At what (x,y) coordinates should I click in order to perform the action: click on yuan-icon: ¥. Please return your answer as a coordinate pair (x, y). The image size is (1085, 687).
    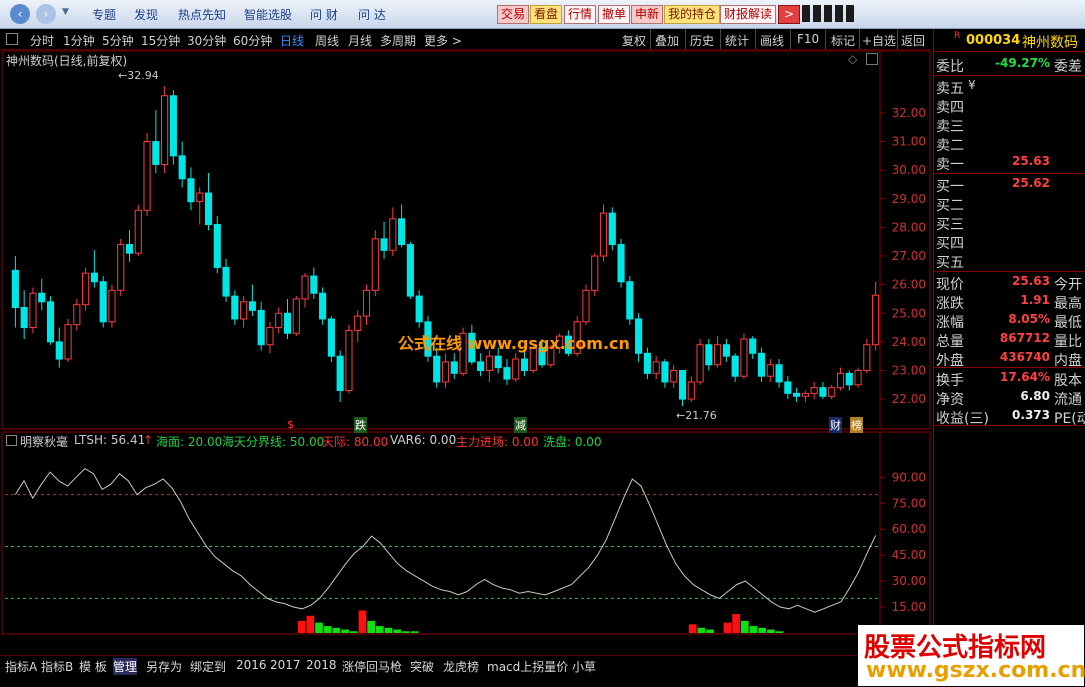
    Looking at the image, I should click on (972, 85).